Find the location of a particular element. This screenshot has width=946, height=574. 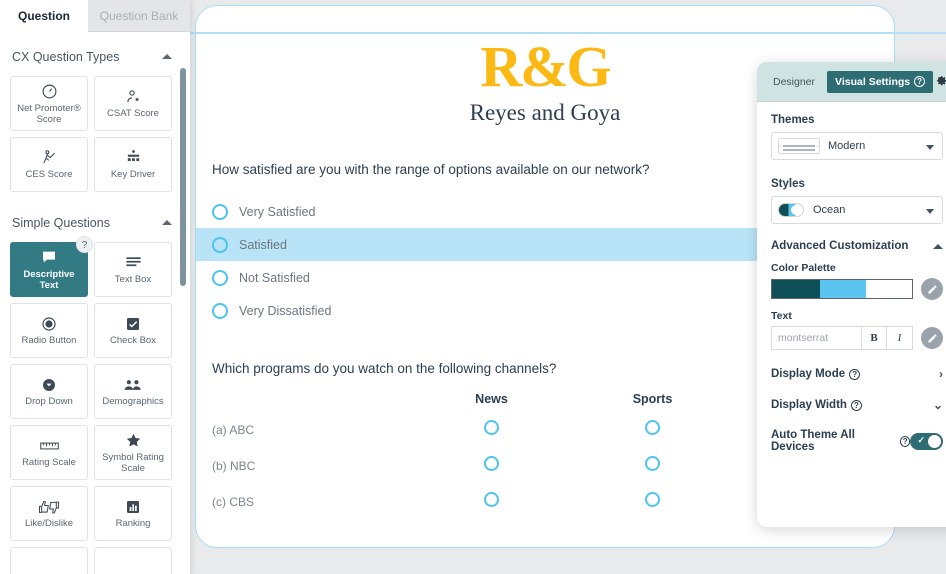

auto-theme-toggle: ✓ is located at coordinates (926, 441).